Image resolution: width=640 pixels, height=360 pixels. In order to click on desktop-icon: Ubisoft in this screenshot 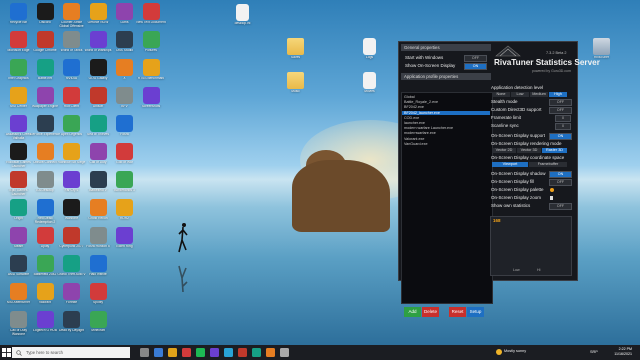, I will do `click(98, 102)`.